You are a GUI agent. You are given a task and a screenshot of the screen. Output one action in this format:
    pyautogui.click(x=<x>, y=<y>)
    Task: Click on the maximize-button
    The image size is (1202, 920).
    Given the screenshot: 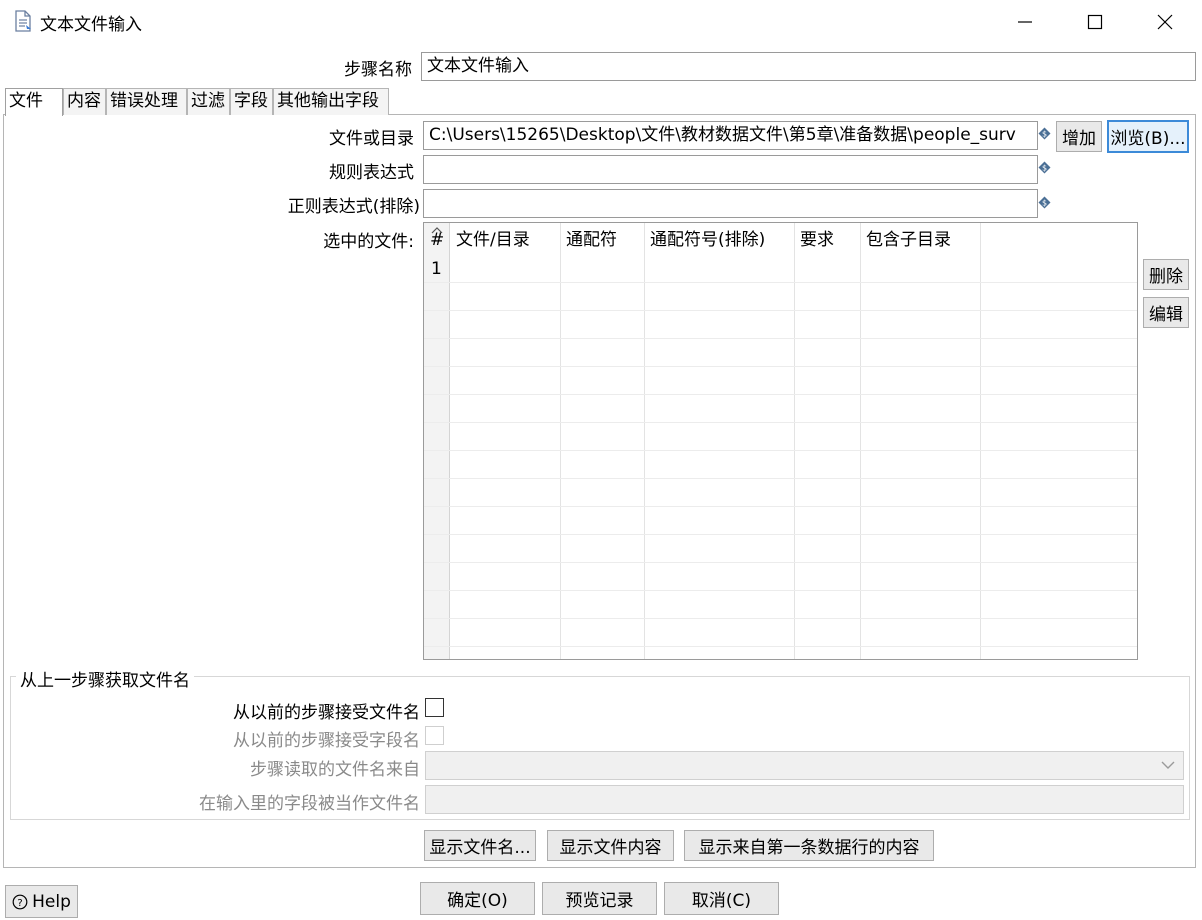 What is the action you would take?
    pyautogui.click(x=1095, y=22)
    